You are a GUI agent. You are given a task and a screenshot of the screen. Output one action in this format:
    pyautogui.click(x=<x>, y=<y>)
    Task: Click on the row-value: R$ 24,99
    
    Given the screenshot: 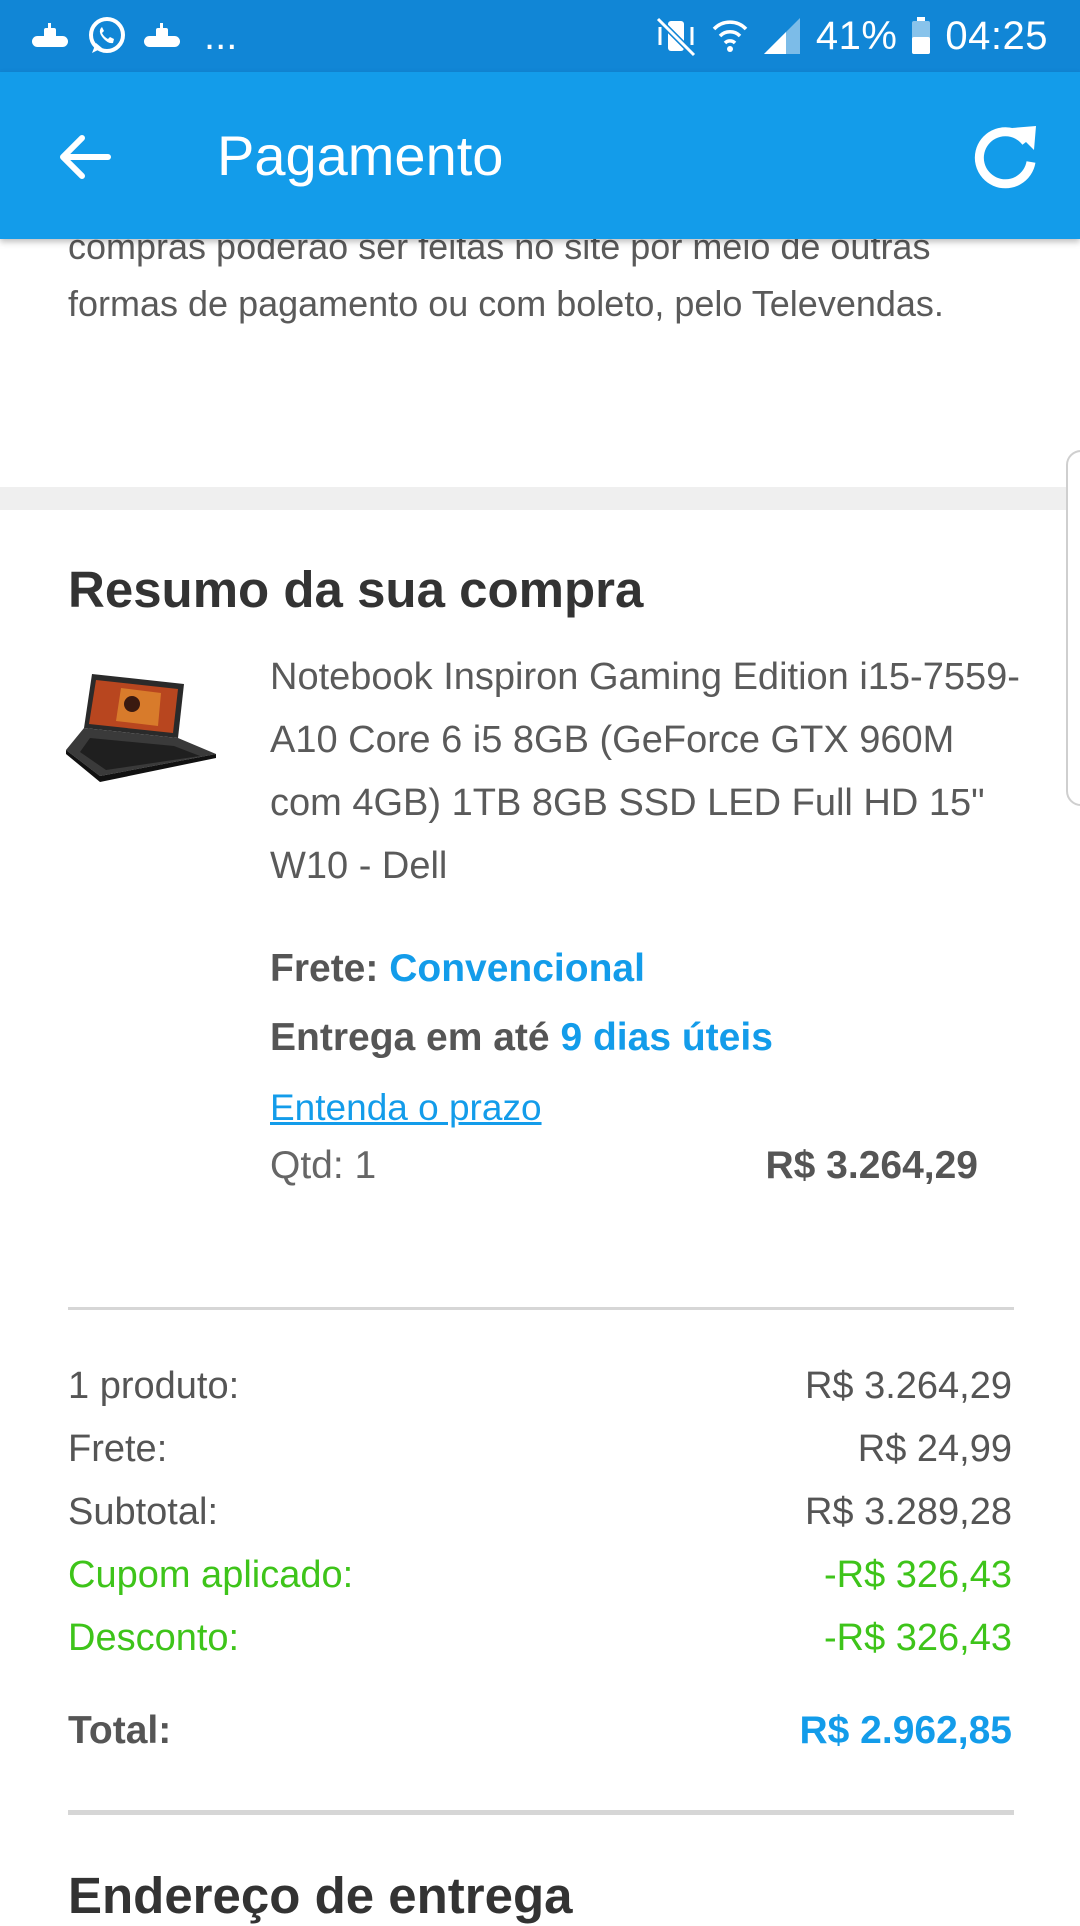 What is the action you would take?
    pyautogui.click(x=934, y=1449)
    